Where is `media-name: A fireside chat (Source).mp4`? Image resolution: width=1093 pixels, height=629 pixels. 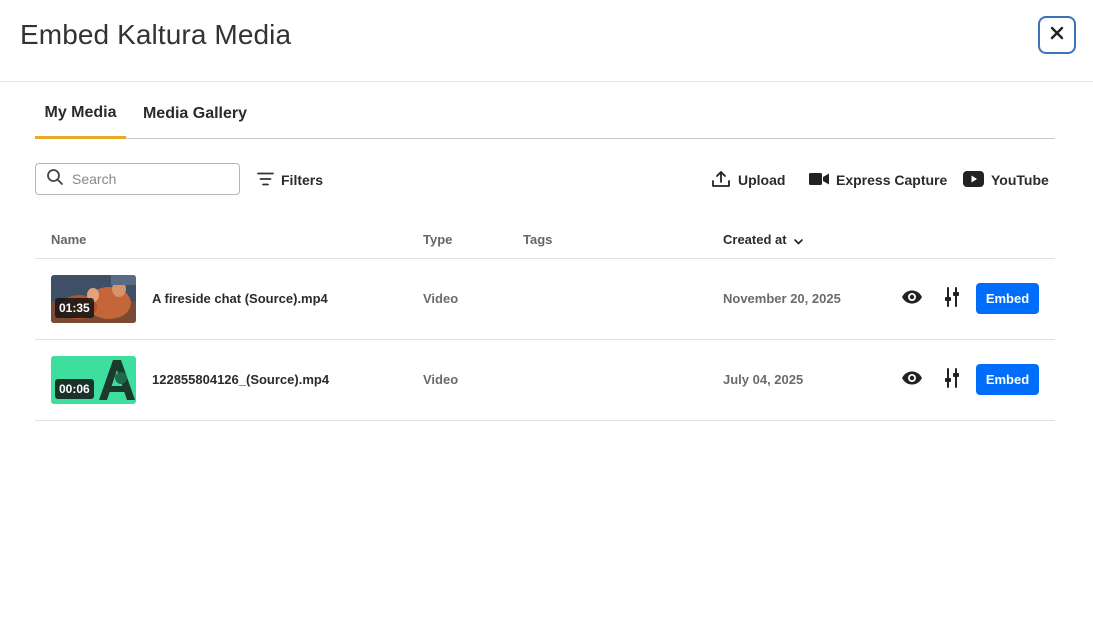
media-name: A fireside chat (Source).mp4 is located at coordinates (240, 298).